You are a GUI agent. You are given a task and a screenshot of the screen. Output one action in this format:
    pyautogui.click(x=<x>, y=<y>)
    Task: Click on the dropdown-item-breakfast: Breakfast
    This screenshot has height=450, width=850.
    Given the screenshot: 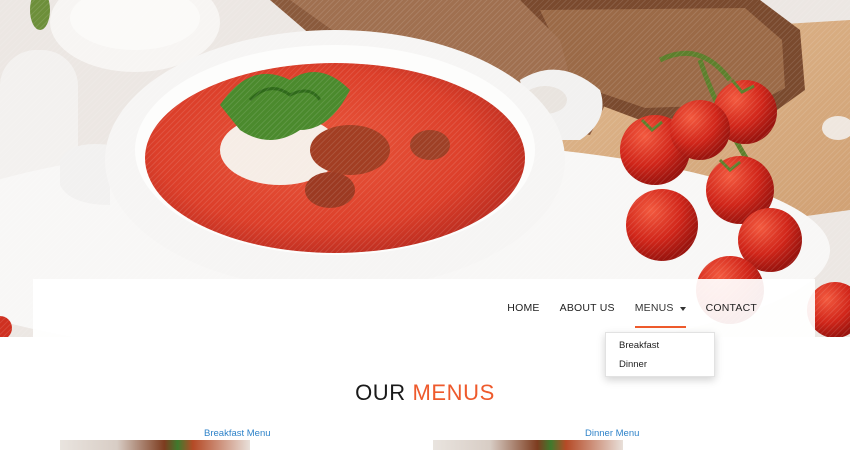 What is the action you would take?
    pyautogui.click(x=660, y=345)
    